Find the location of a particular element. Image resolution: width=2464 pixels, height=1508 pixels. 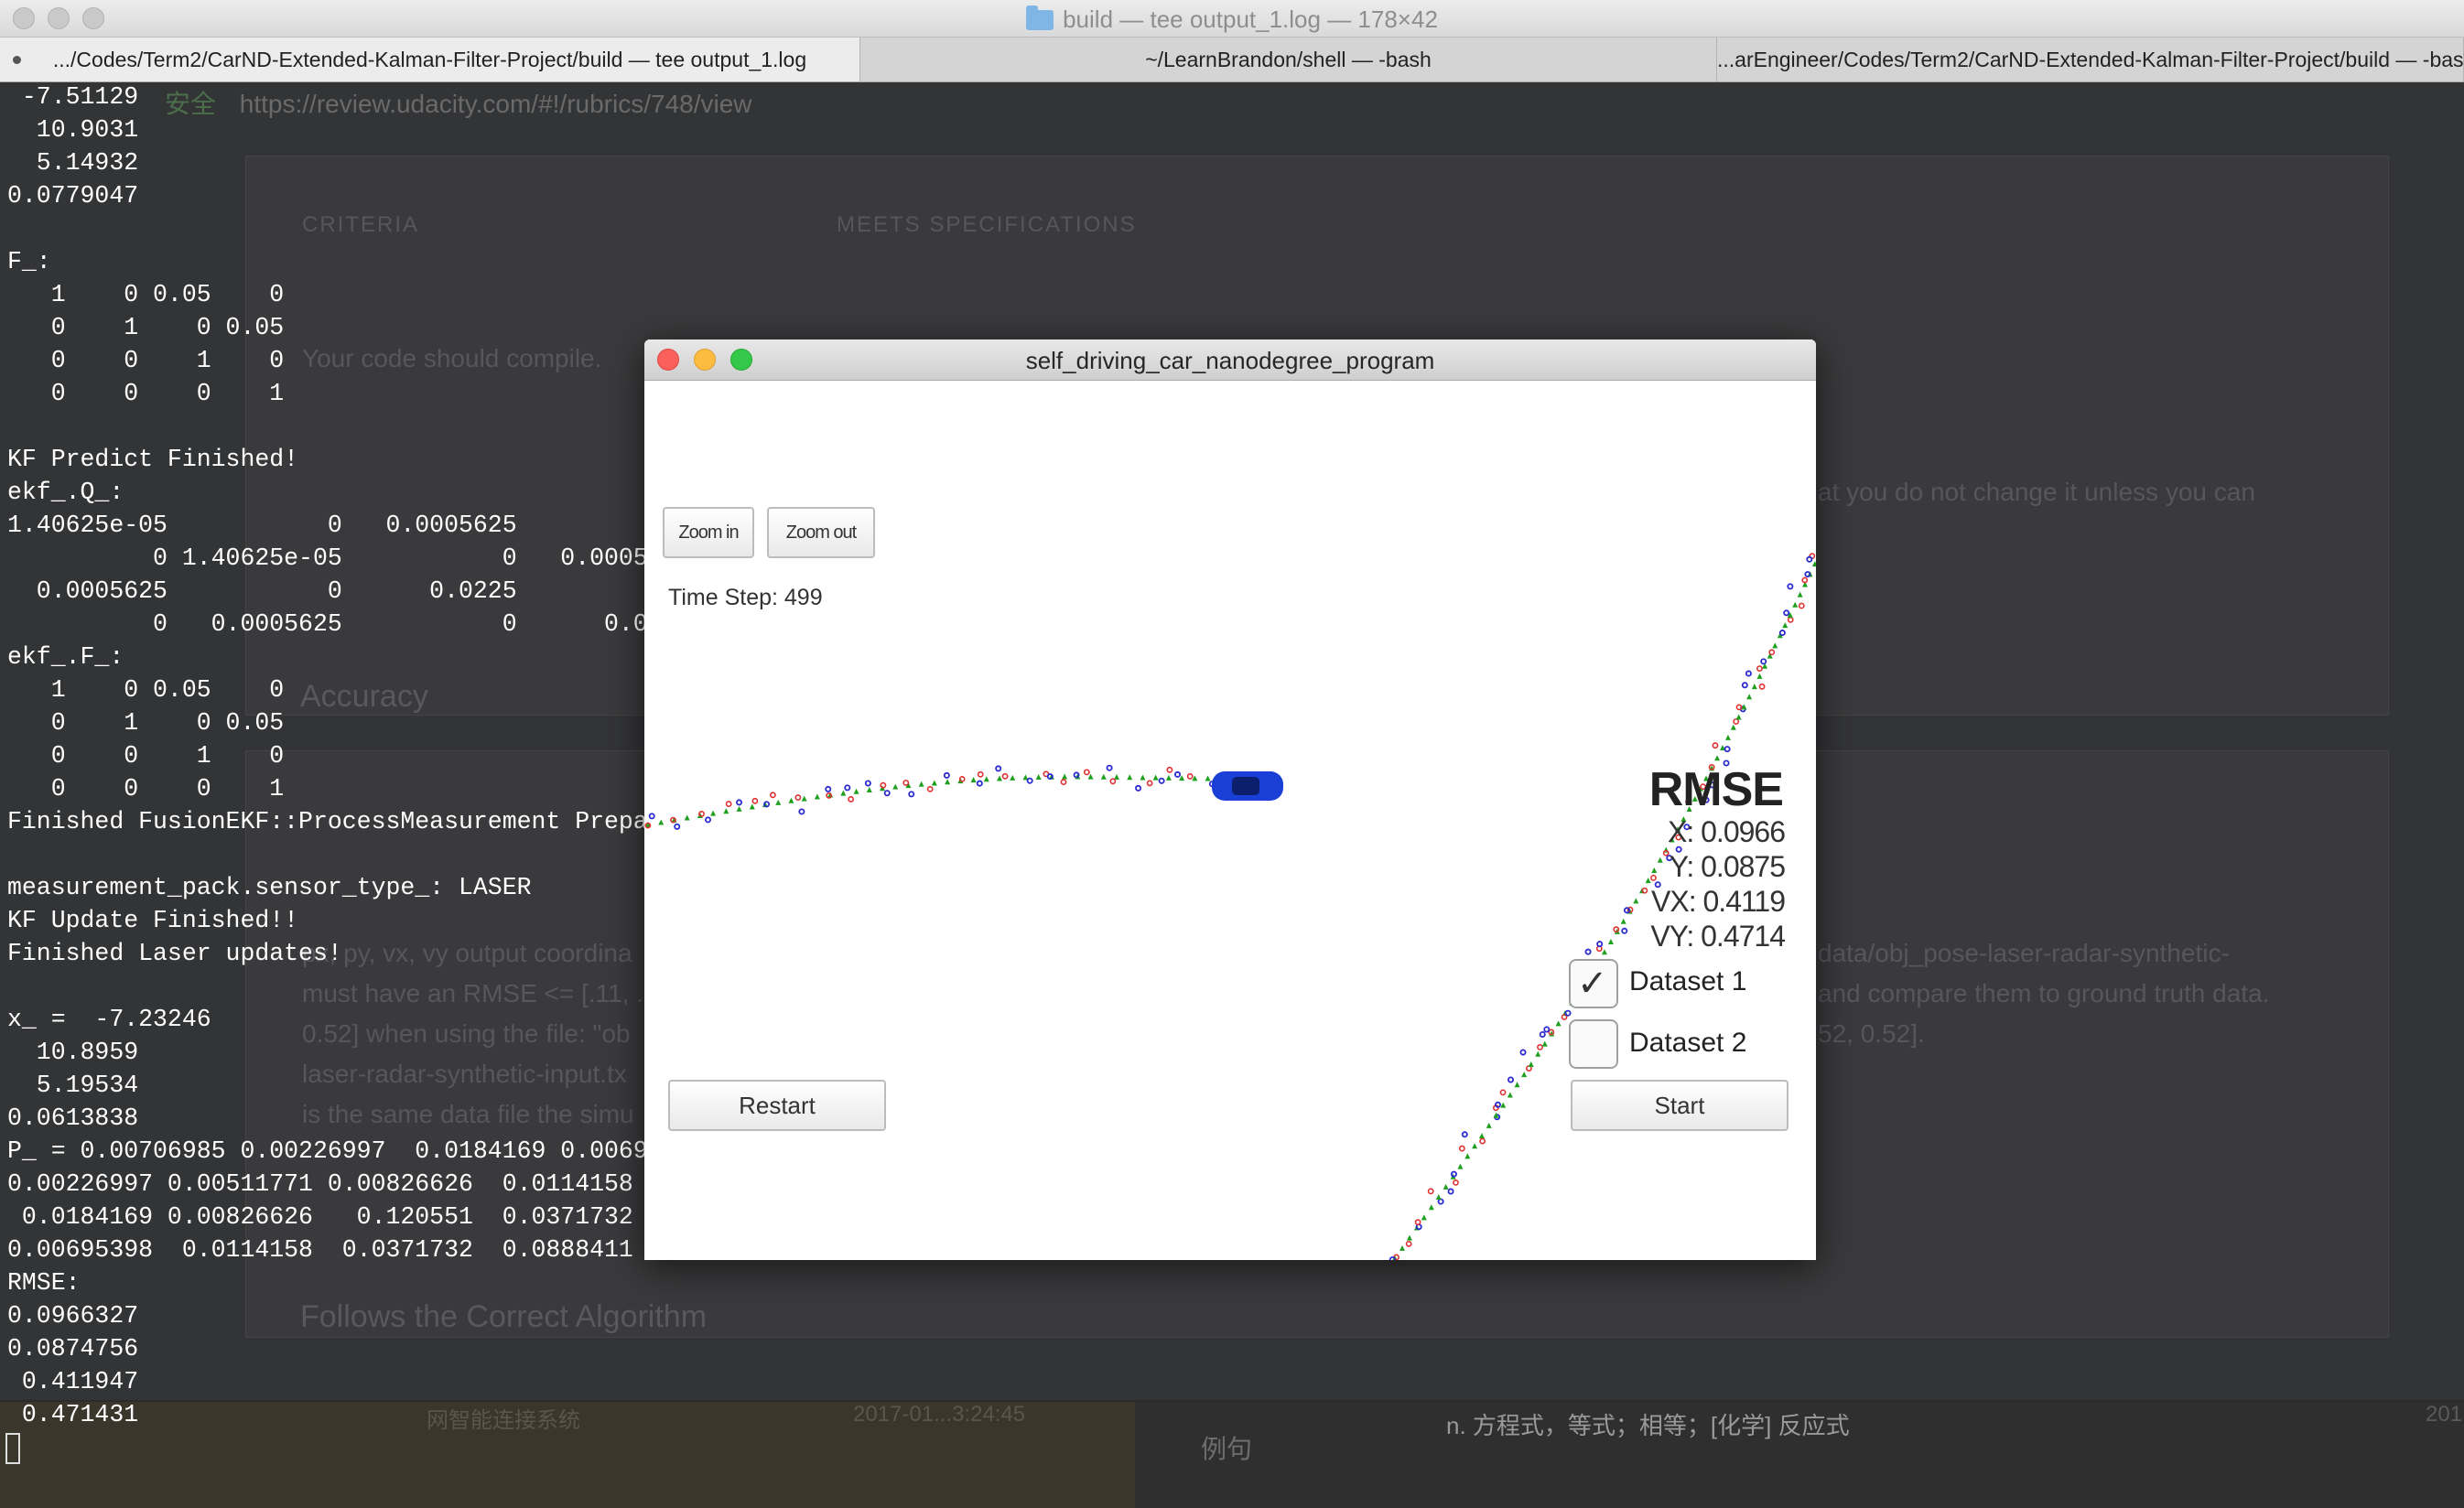

start-button: Start is located at coordinates (1680, 1105).